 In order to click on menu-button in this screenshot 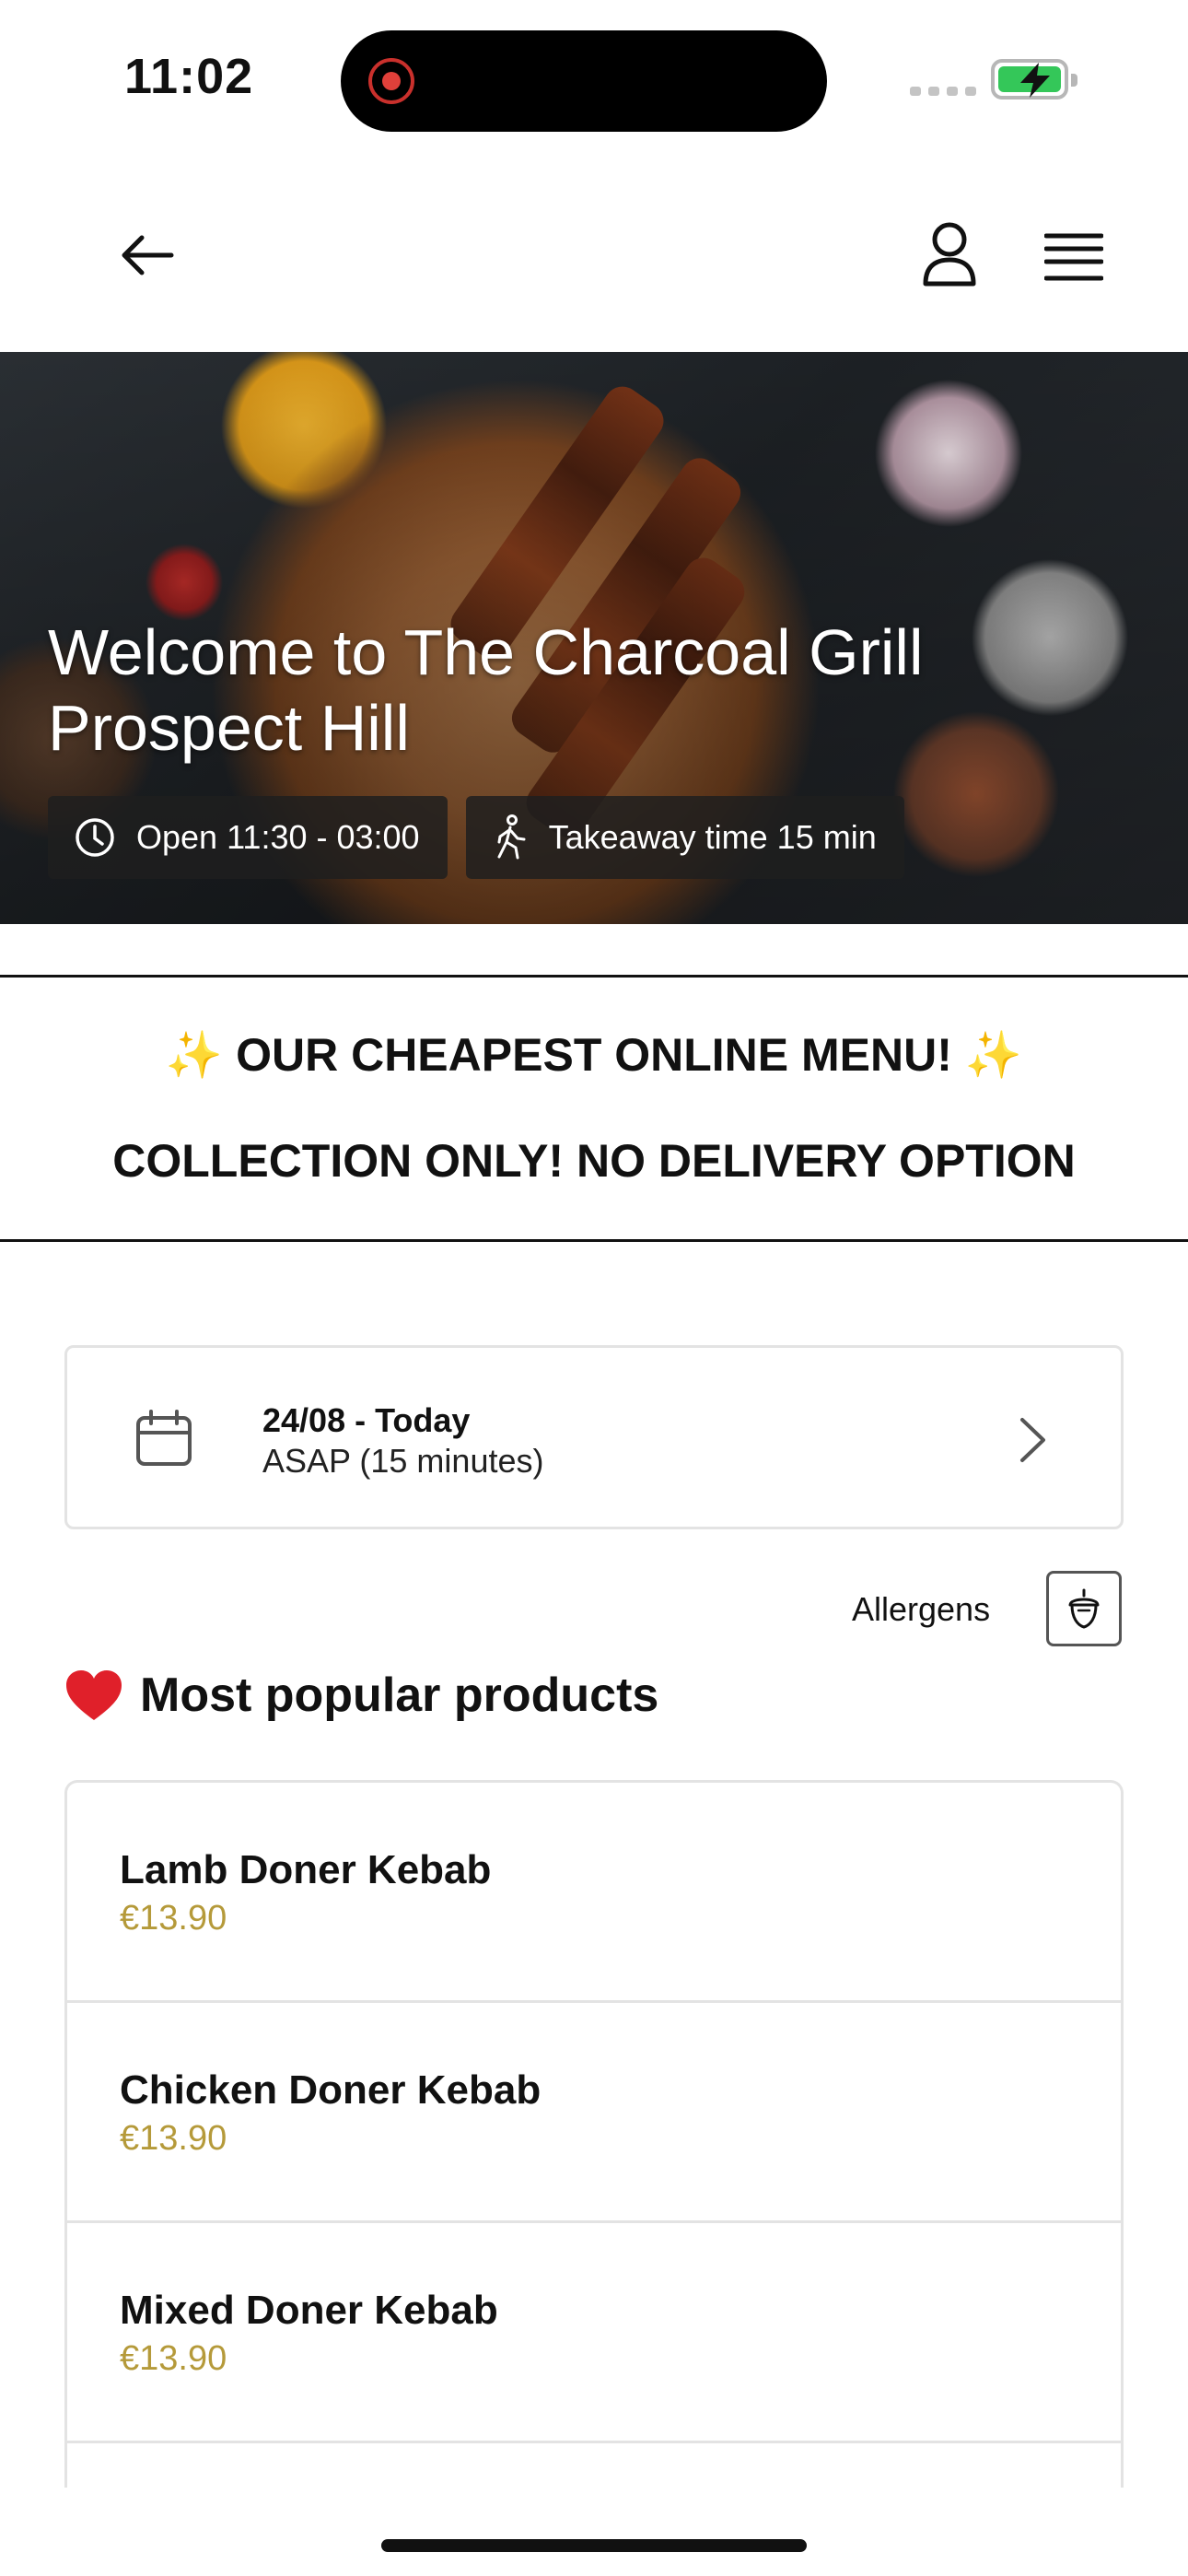, I will do `click(1073, 257)`.